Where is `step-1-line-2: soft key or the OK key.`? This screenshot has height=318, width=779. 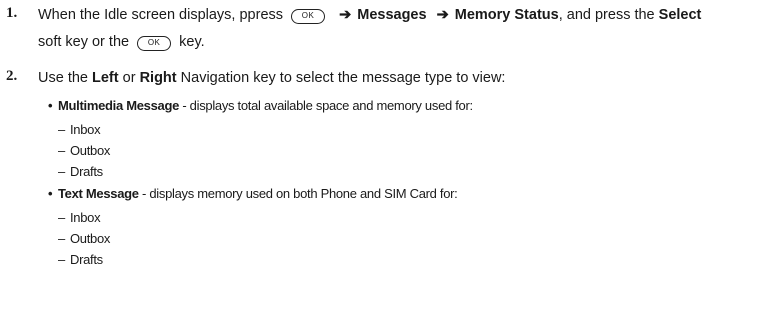
step-1-line-2: soft key or the OK key. is located at coordinates (408, 42).